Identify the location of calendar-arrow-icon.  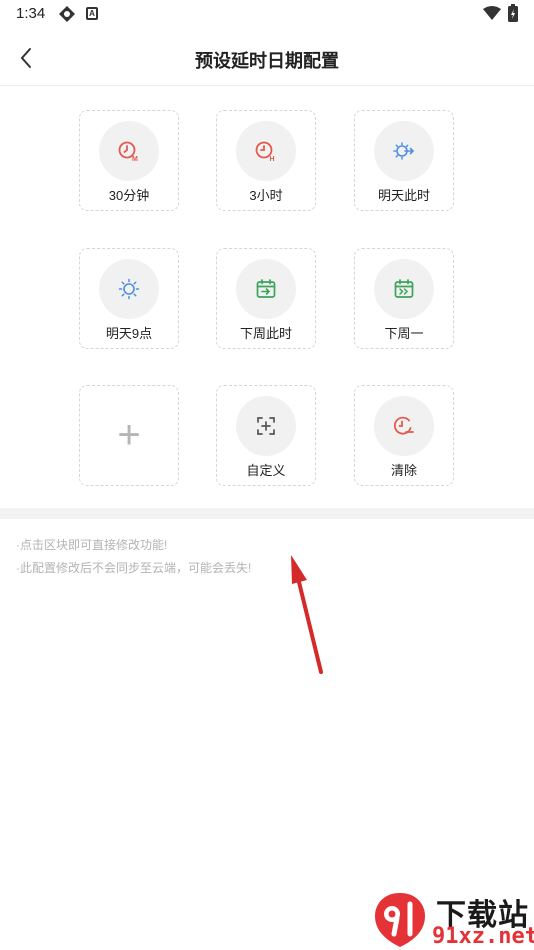
(266, 288).